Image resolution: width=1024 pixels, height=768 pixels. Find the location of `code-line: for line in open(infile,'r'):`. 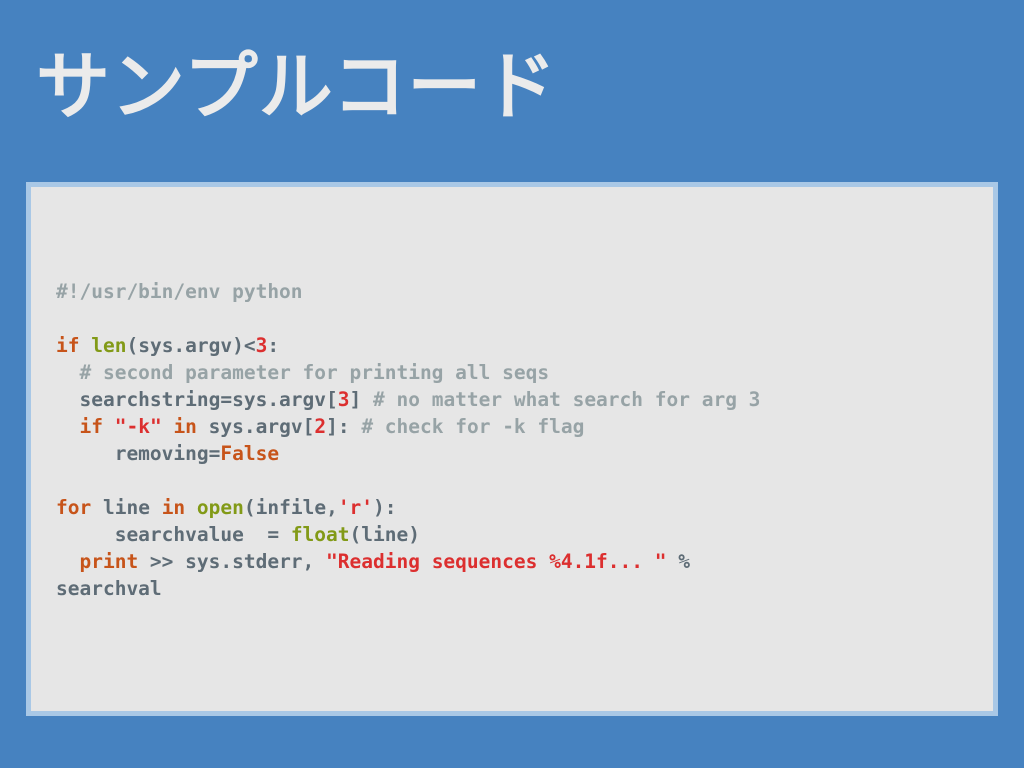

code-line: for line in open(infile,'r'): is located at coordinates (408, 507).